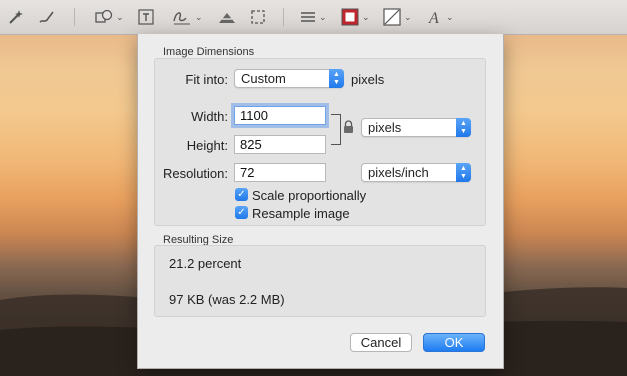 The width and height of the screenshot is (627, 376). What do you see at coordinates (440, 17) in the screenshot?
I see `text-style-tool: A ⌄` at bounding box center [440, 17].